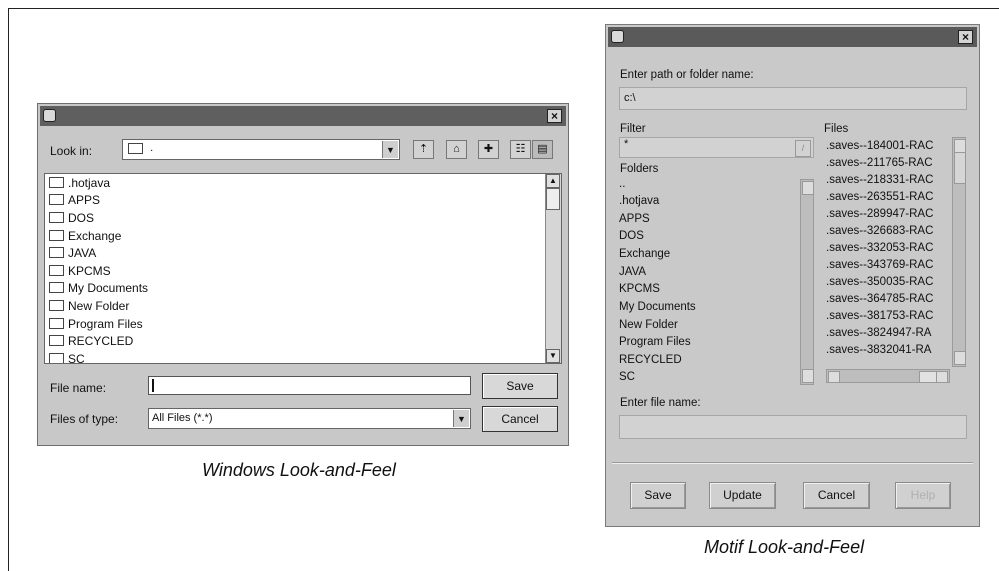 This screenshot has width=999, height=571. Describe the element at coordinates (542, 149) in the screenshot. I see `details-view-icon: ▤` at that location.